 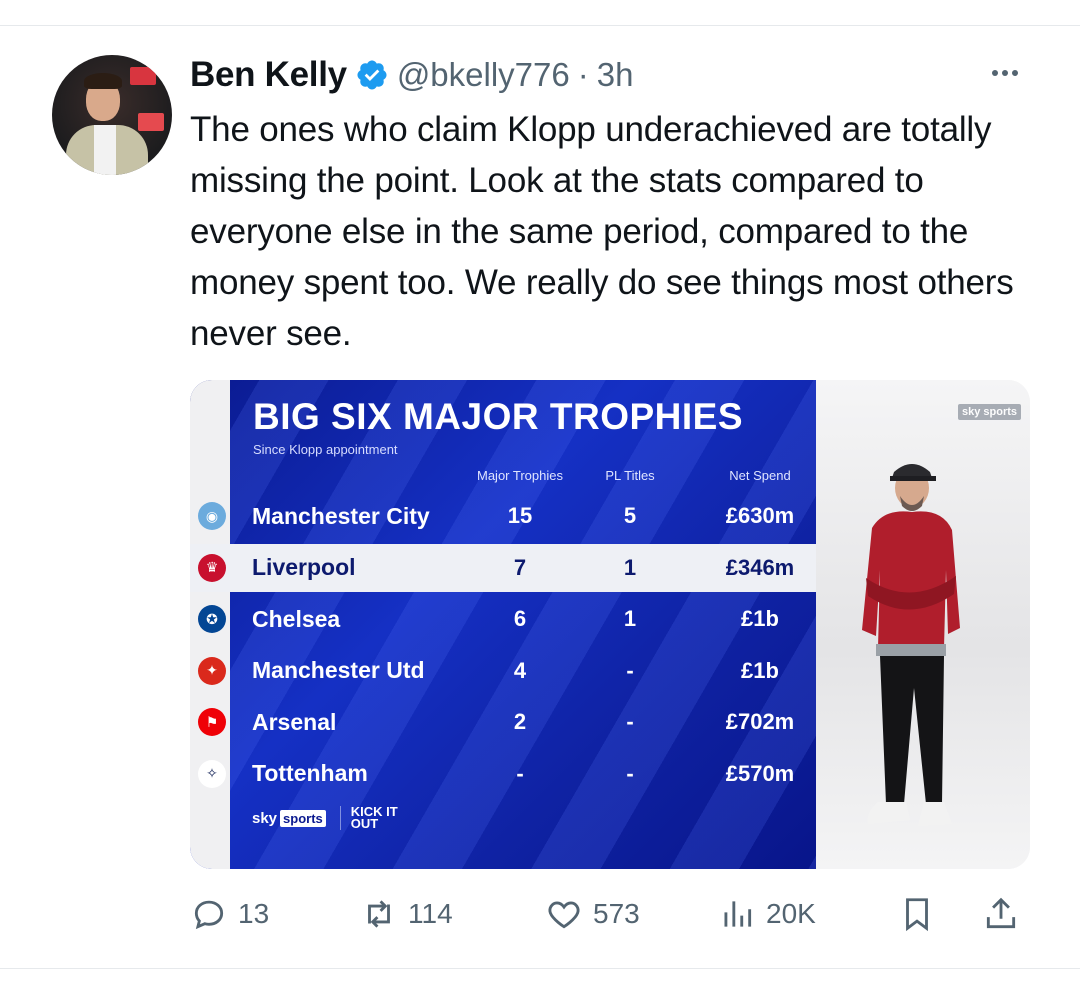 What do you see at coordinates (483, 75) in the screenshot?
I see `author-handle: @bkelly776` at bounding box center [483, 75].